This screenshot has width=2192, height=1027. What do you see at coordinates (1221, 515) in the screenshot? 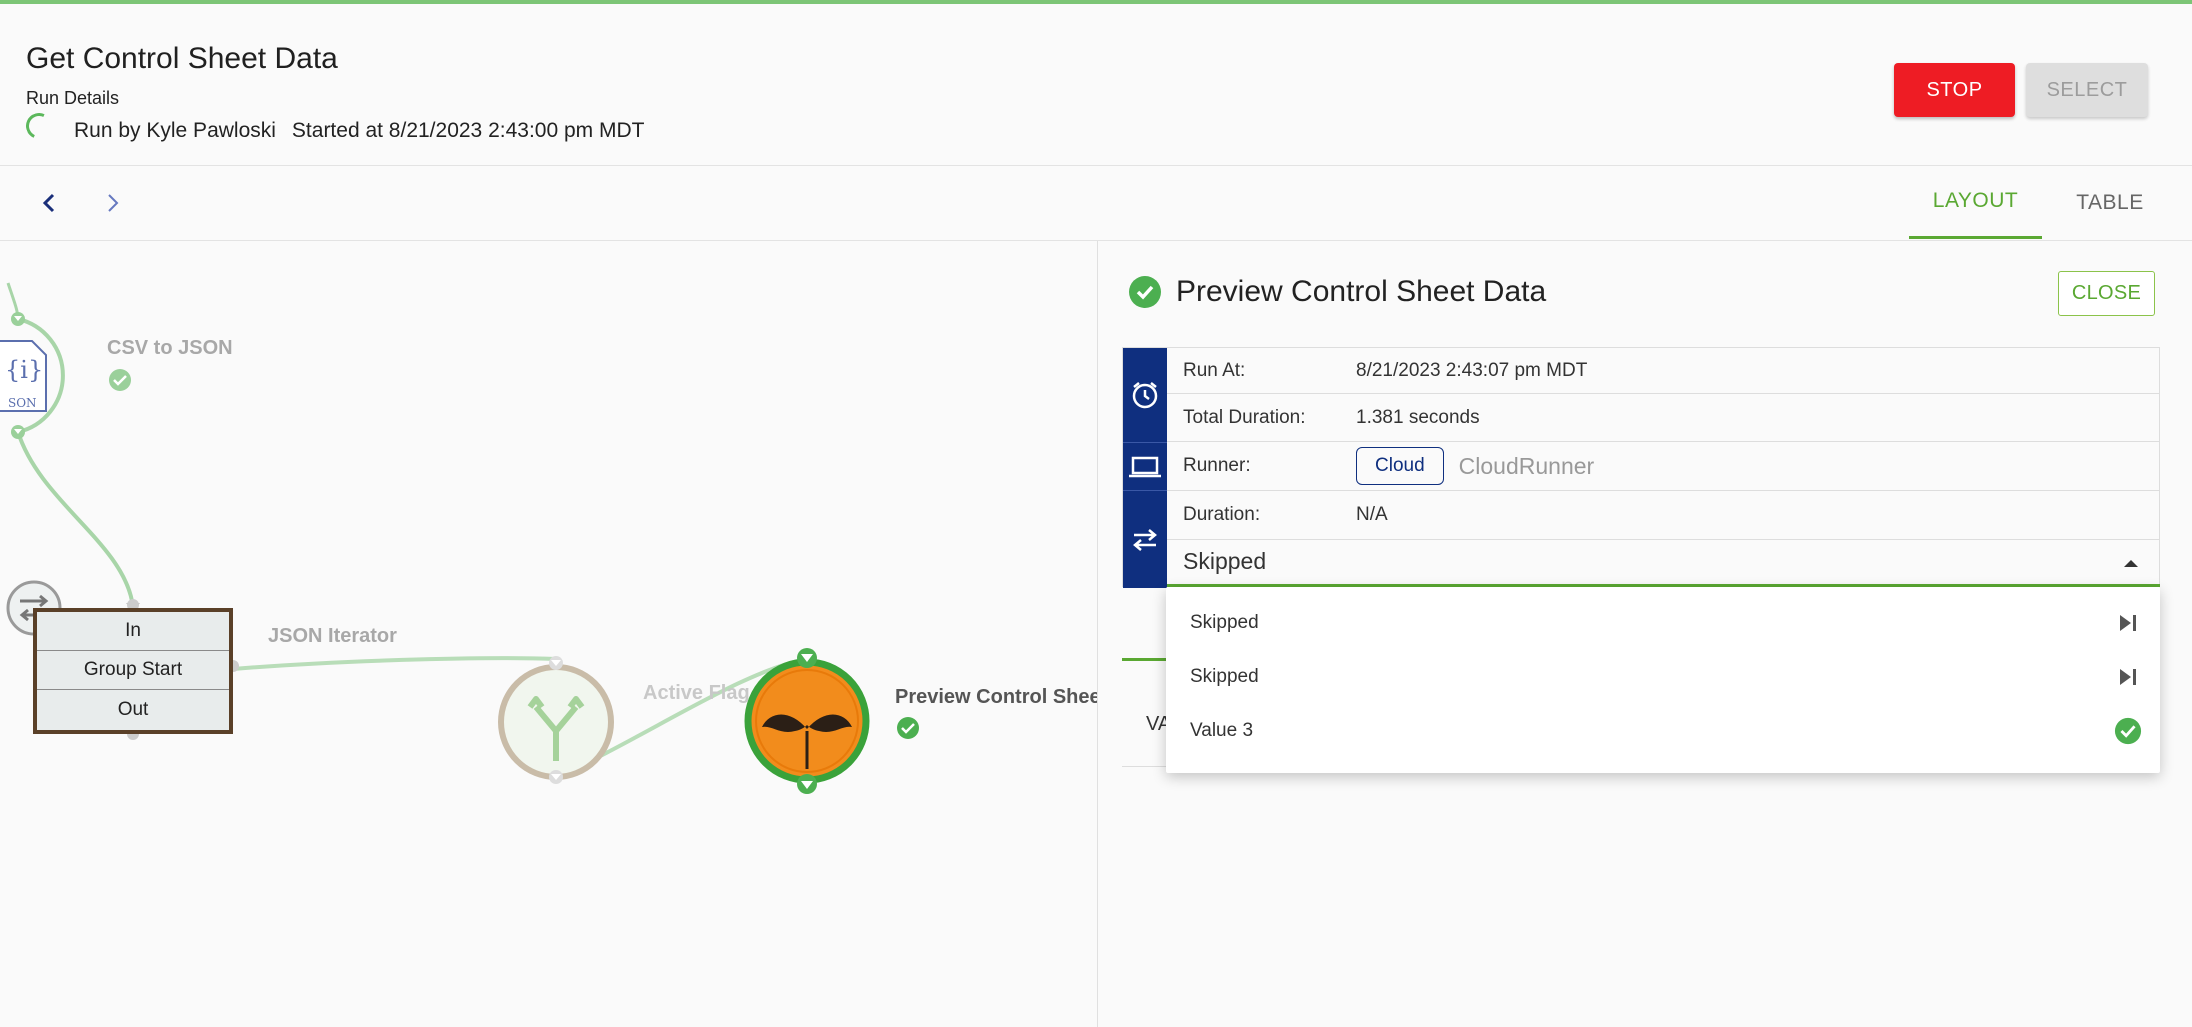
I see `duration-label: Duration:` at bounding box center [1221, 515].